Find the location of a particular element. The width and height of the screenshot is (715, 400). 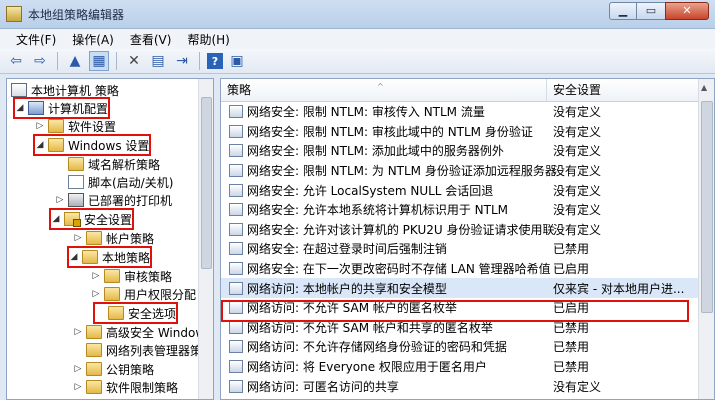

menu-file: 文件(F) is located at coordinates (36, 39).